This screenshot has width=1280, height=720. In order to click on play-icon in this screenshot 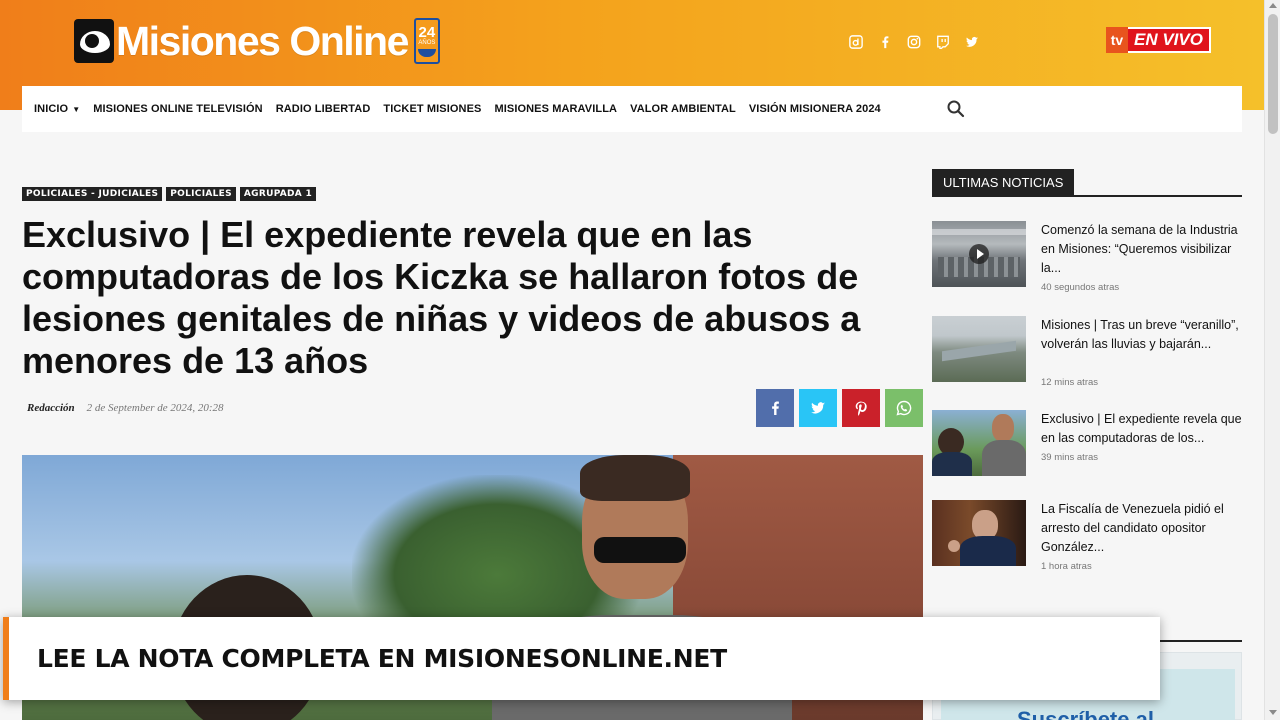, I will do `click(979, 254)`.